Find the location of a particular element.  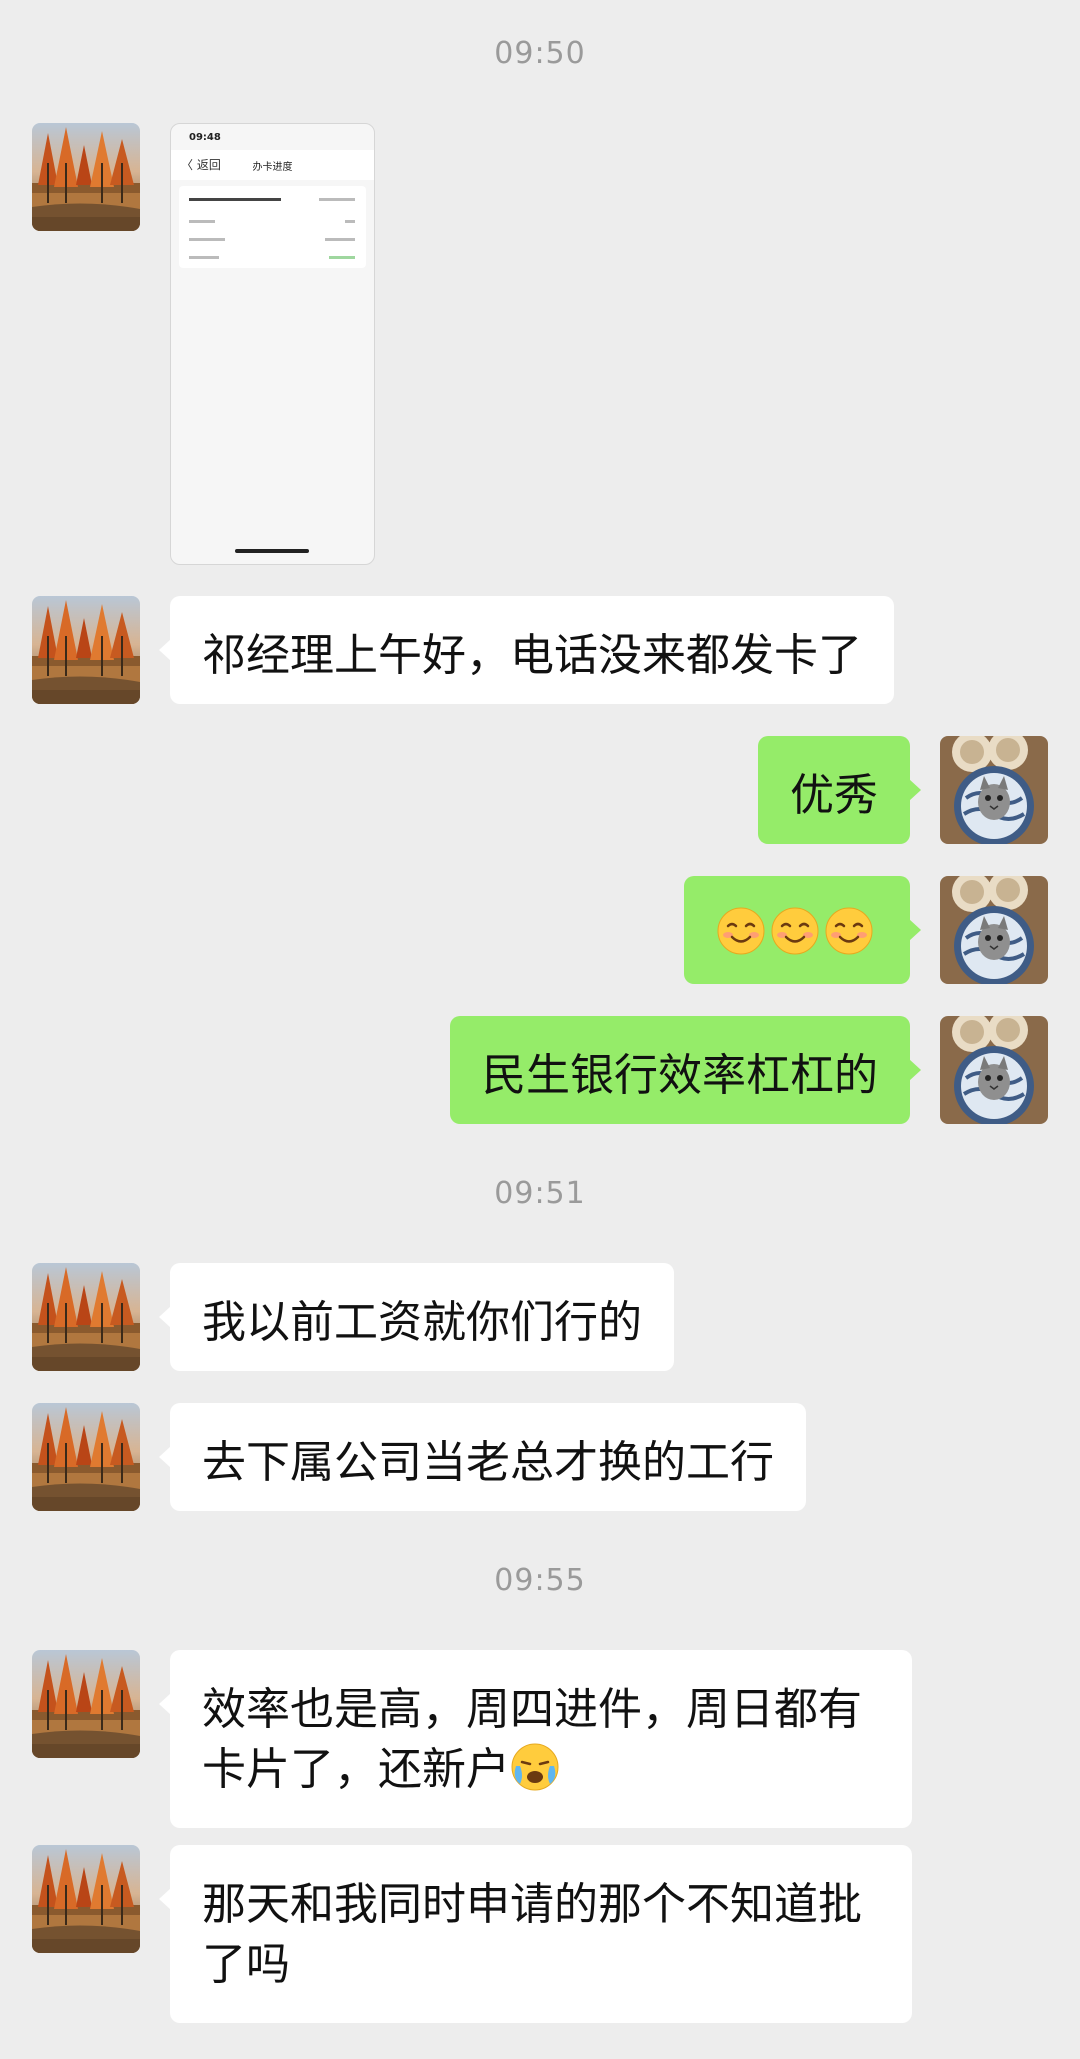

timestamp: 09:55 is located at coordinates (540, 1580).